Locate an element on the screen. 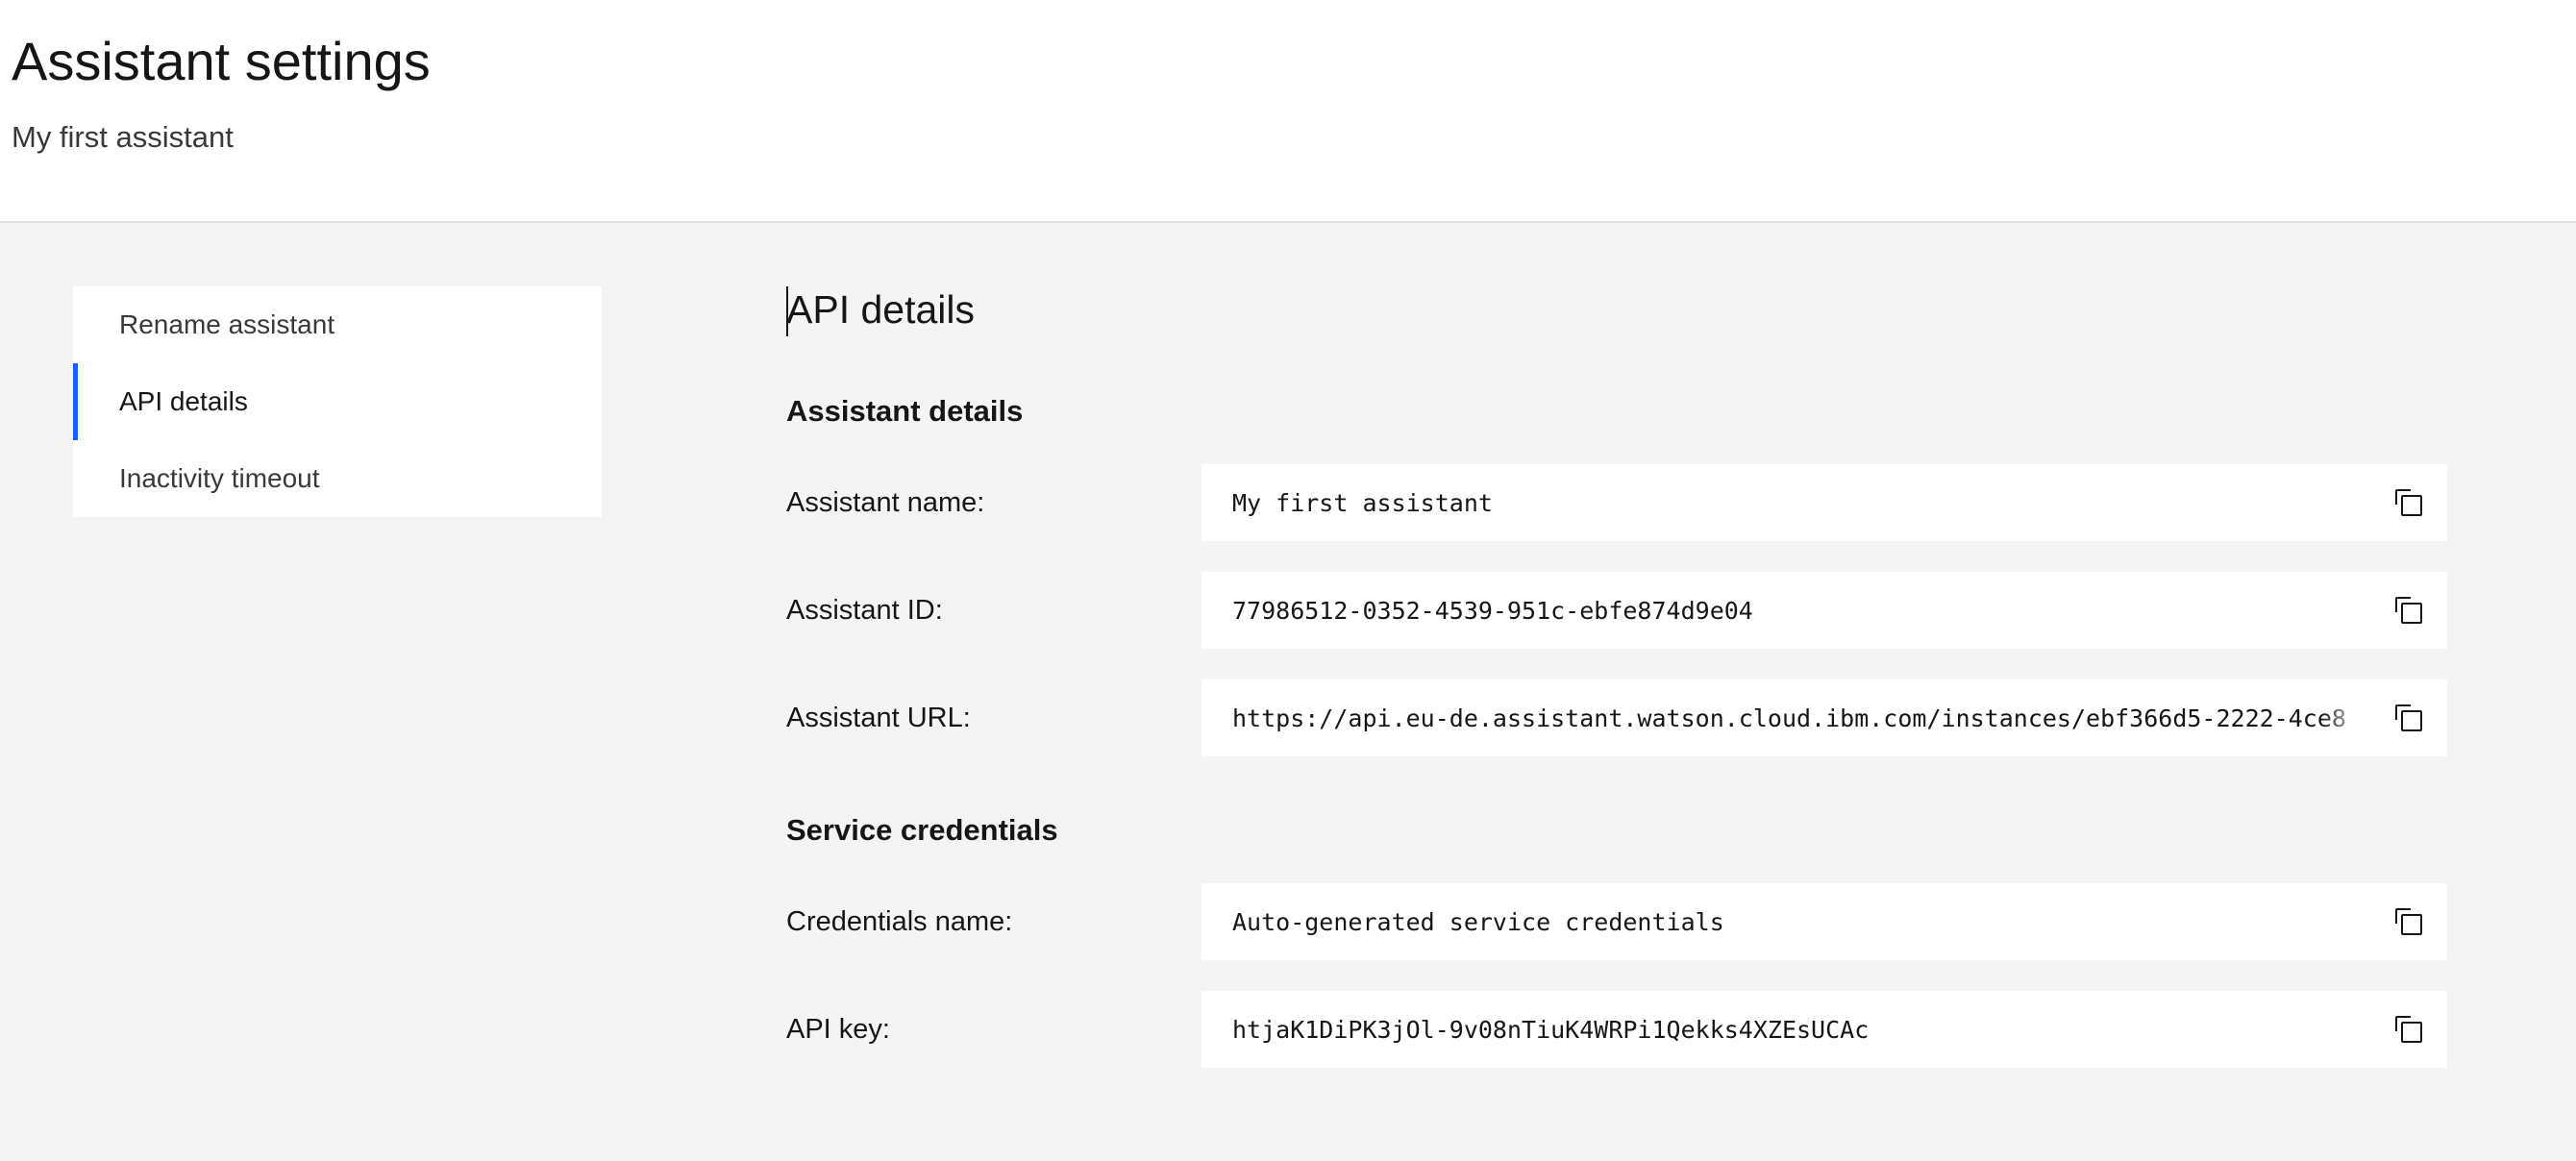 The height and width of the screenshot is (1161, 2576). assistant-name-label: Assistant name: is located at coordinates (885, 502).